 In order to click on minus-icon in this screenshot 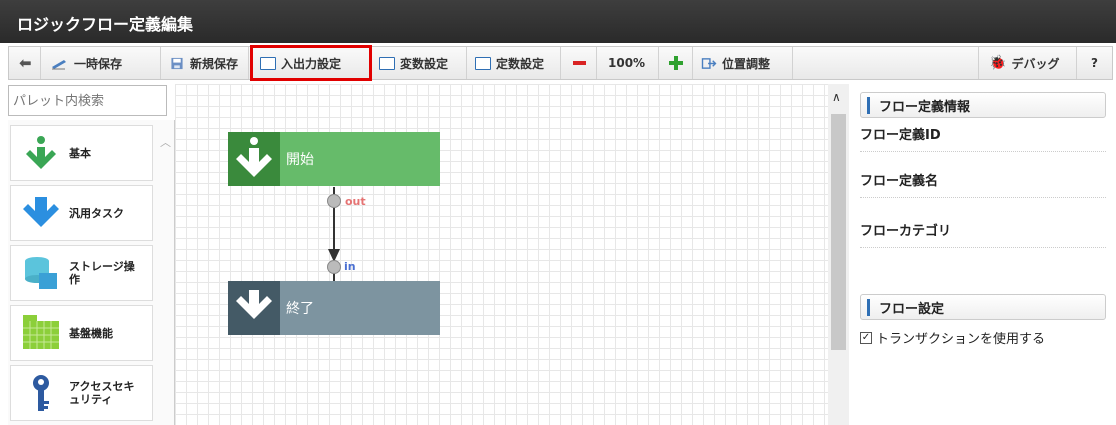, I will do `click(579, 63)`.